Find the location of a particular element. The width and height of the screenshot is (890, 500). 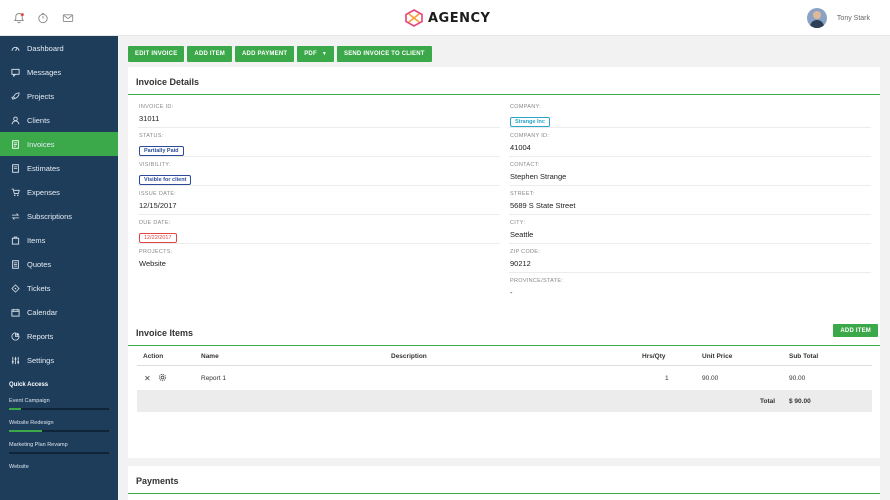

cart-icon is located at coordinates (15, 192).